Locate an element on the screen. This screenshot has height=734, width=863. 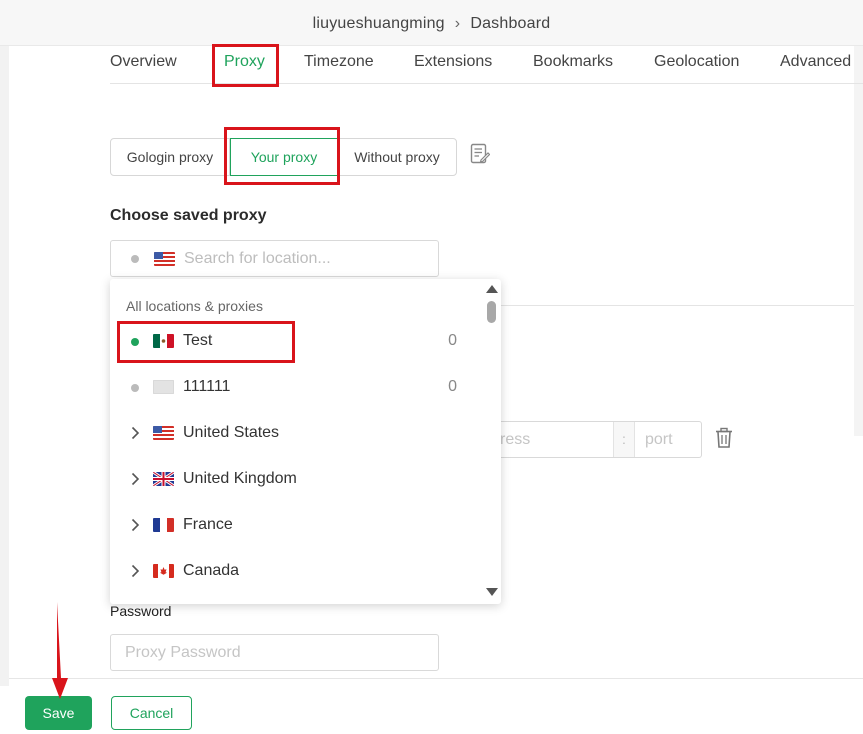
your-proxy-option: Your proxy is located at coordinates (284, 157).